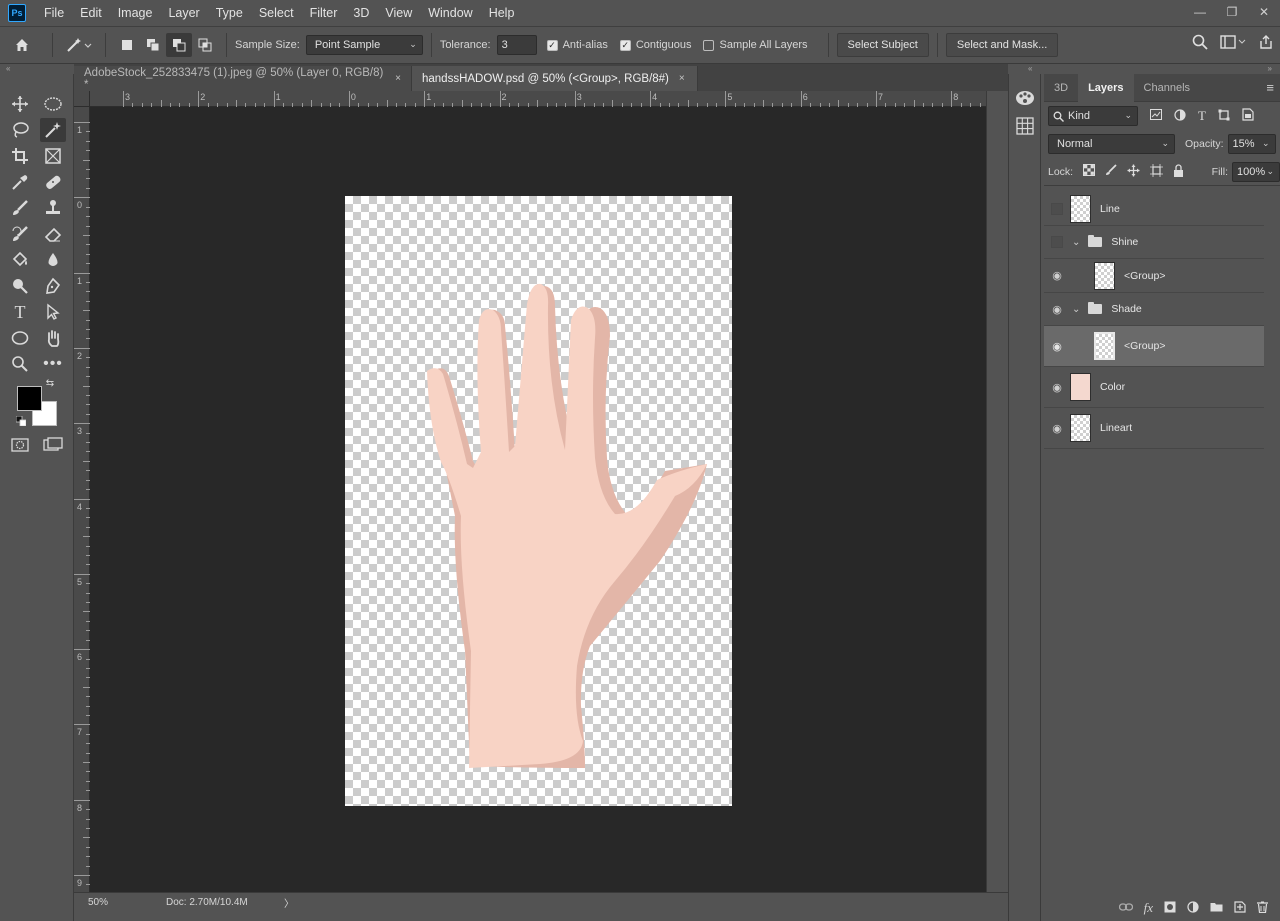  Describe the element at coordinates (22, 45) in the screenshot. I see `home-icon` at that location.